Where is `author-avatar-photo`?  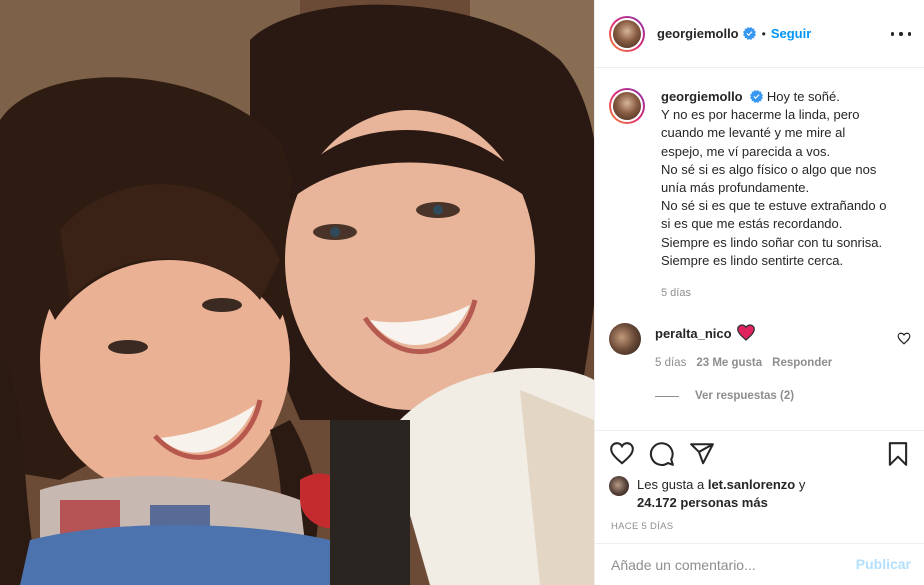
author-avatar-photo is located at coordinates (627, 33).